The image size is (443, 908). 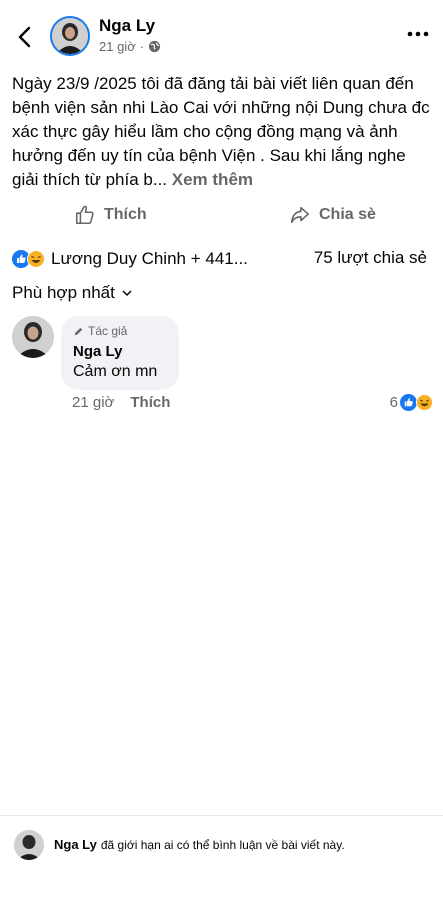 I want to click on restriction-name: Nga Ly, so click(x=75, y=844).